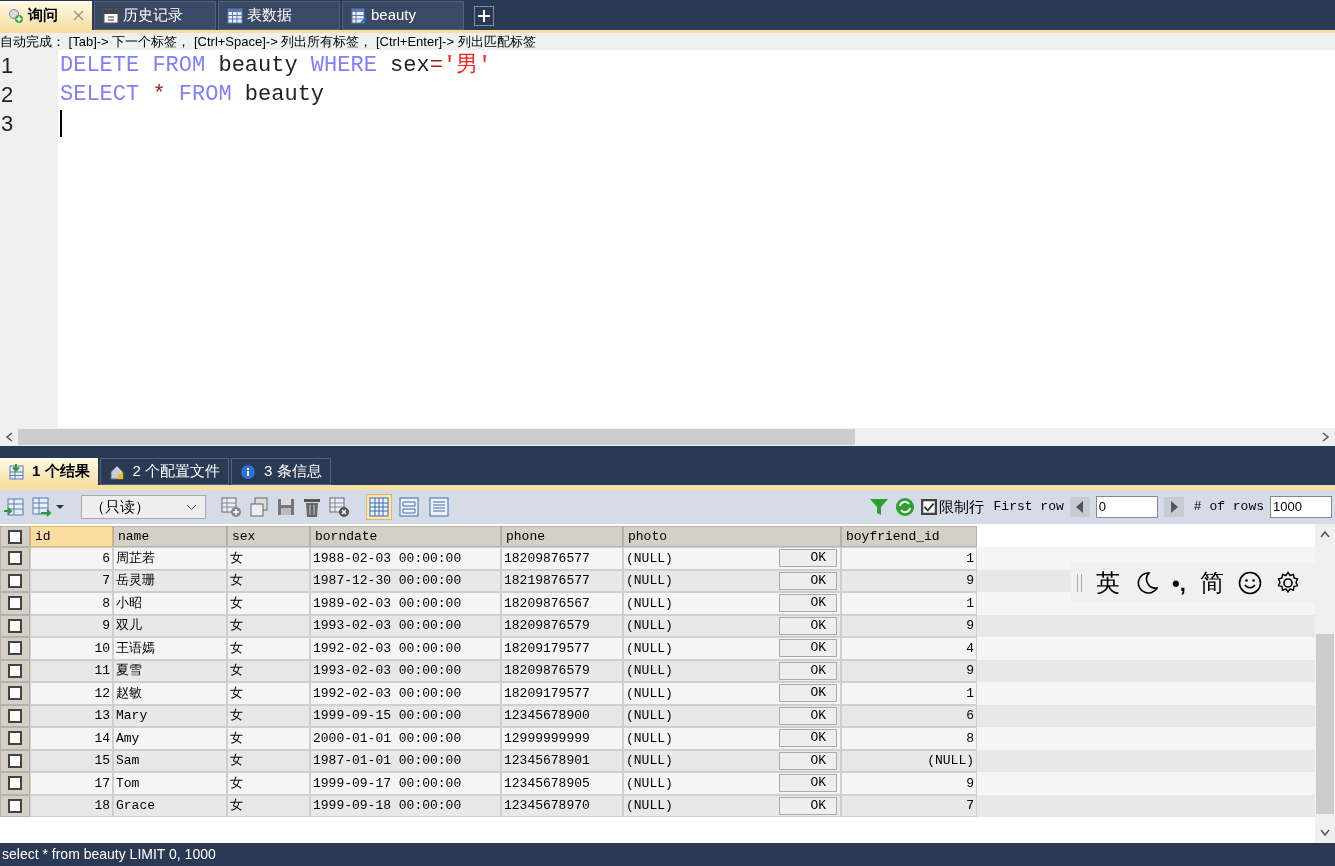 This screenshot has height=866, width=1335. Describe the element at coordinates (1325, 833) in the screenshot. I see `scroll-down-icon` at that location.